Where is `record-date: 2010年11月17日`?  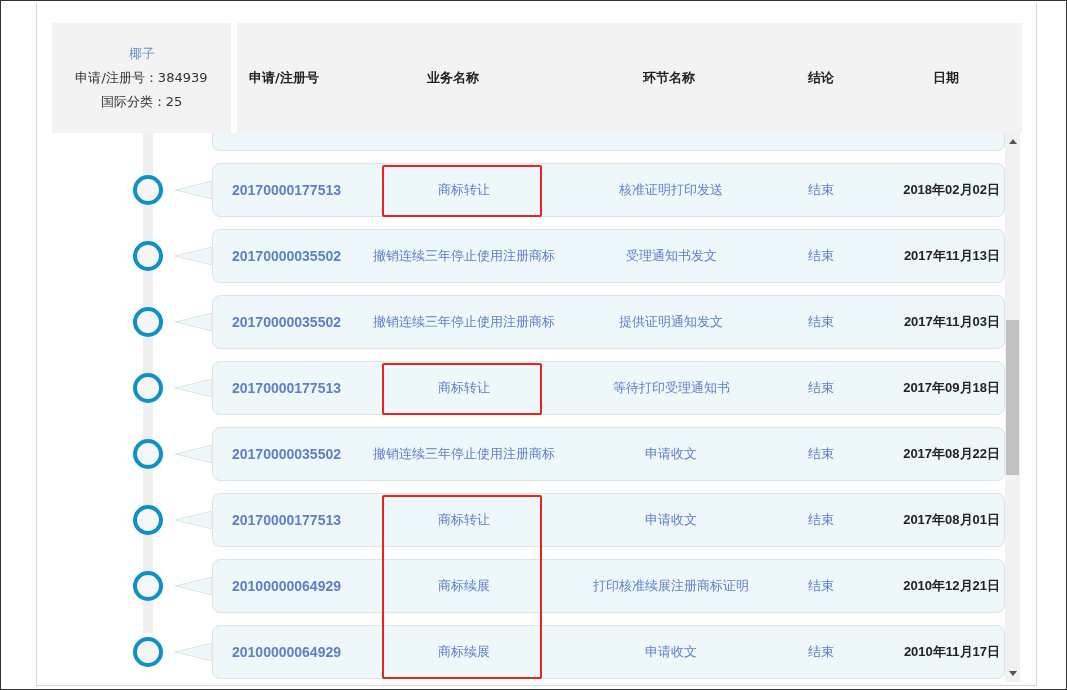 record-date: 2010年11月17日 is located at coordinates (951, 652).